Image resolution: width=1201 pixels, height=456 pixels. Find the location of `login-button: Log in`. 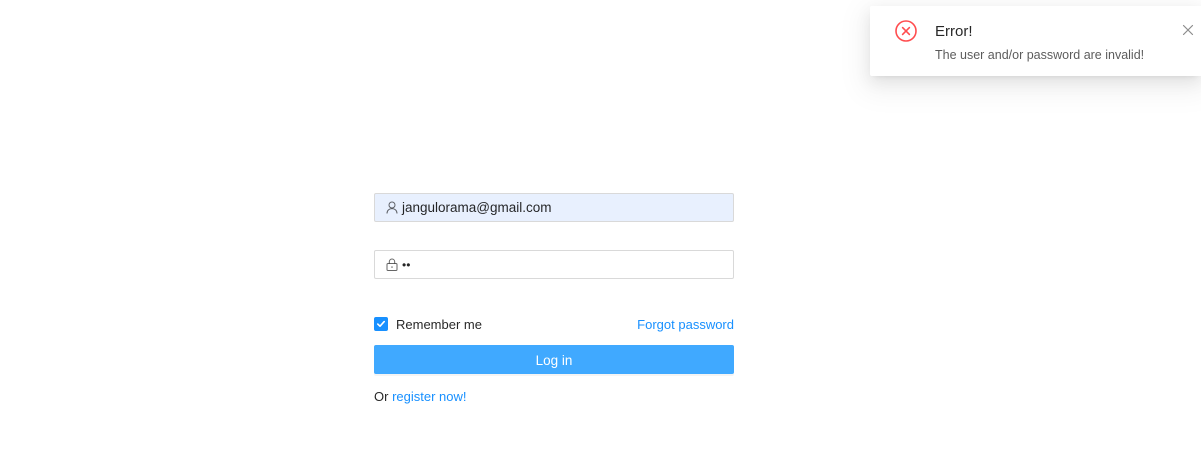

login-button: Log in is located at coordinates (554, 359).